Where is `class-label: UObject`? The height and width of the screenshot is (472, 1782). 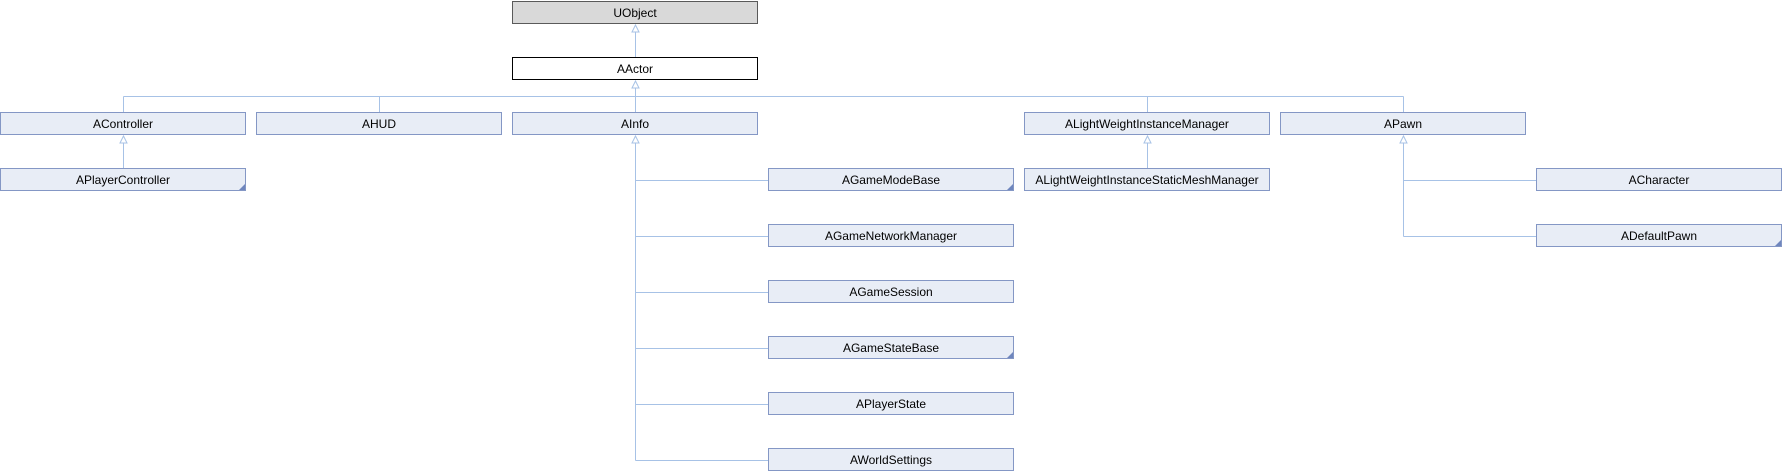 class-label: UObject is located at coordinates (635, 12).